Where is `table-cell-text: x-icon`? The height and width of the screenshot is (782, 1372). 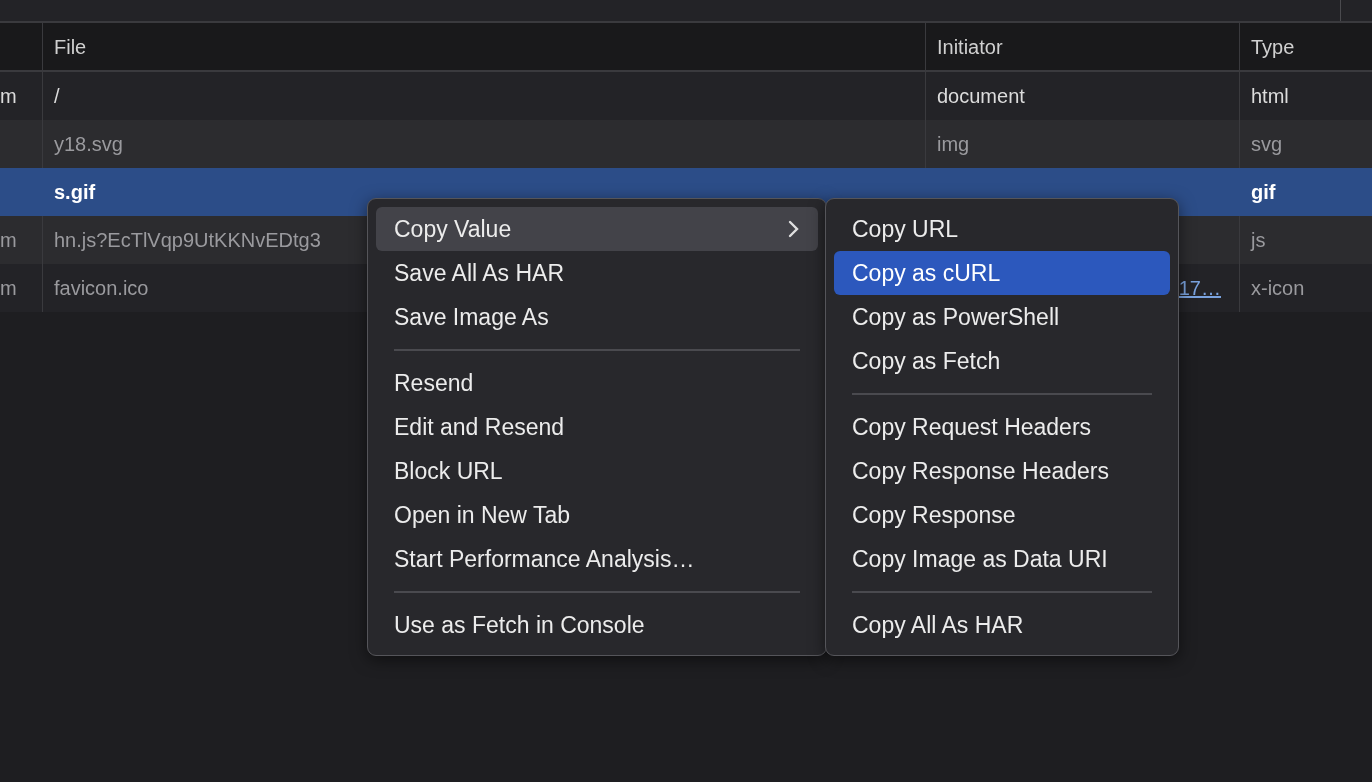
table-cell-text: x-icon is located at coordinates (1278, 288).